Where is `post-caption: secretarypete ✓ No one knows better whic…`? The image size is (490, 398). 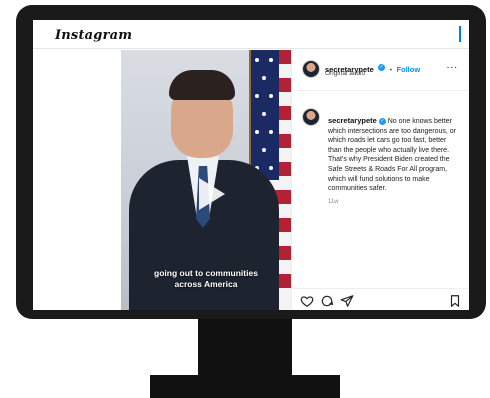 post-caption: secretarypete ✓ No one knows better whic… is located at coordinates (394, 155).